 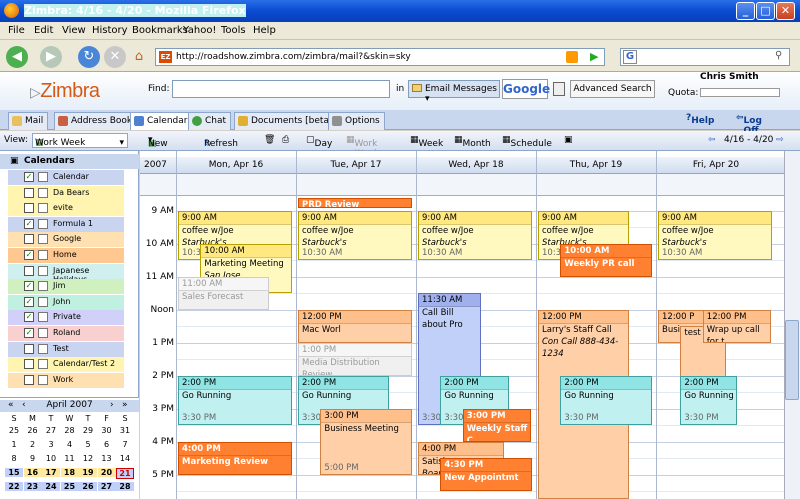 I want to click on mini-calendar-day: 20, so click(x=106, y=472).